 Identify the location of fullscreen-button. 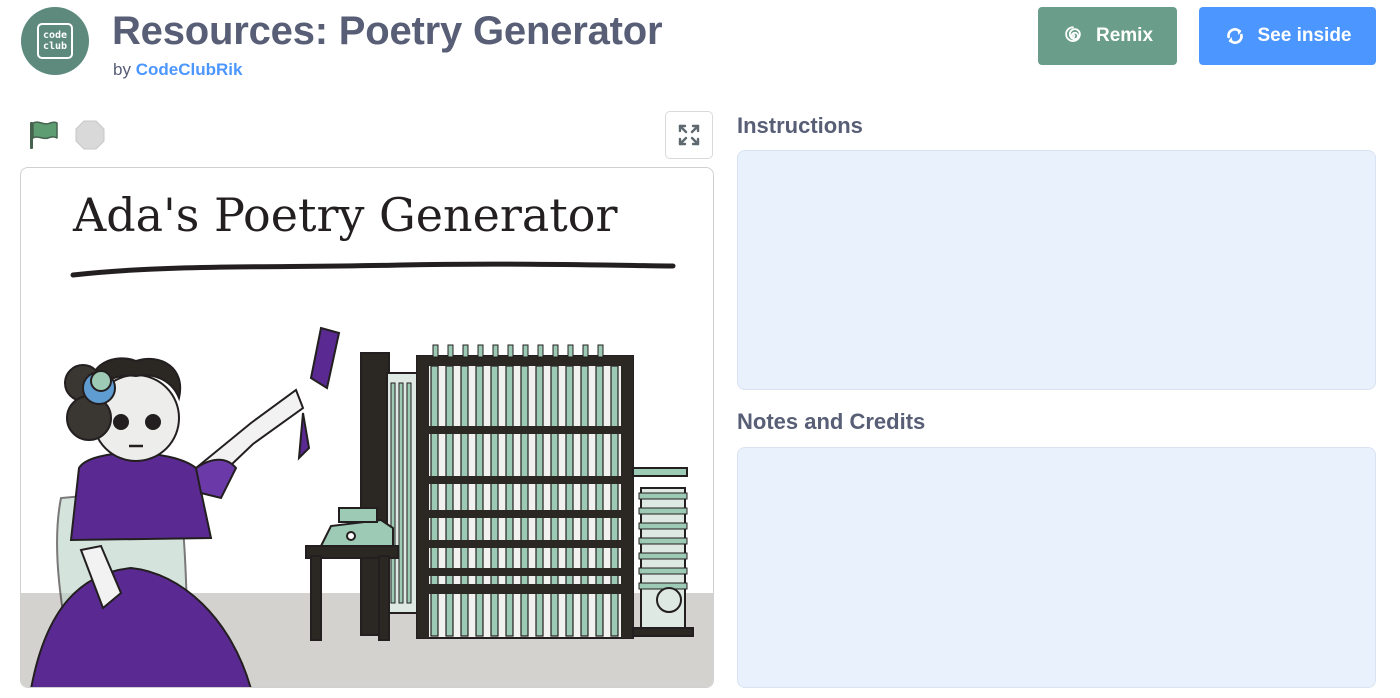
(689, 135).